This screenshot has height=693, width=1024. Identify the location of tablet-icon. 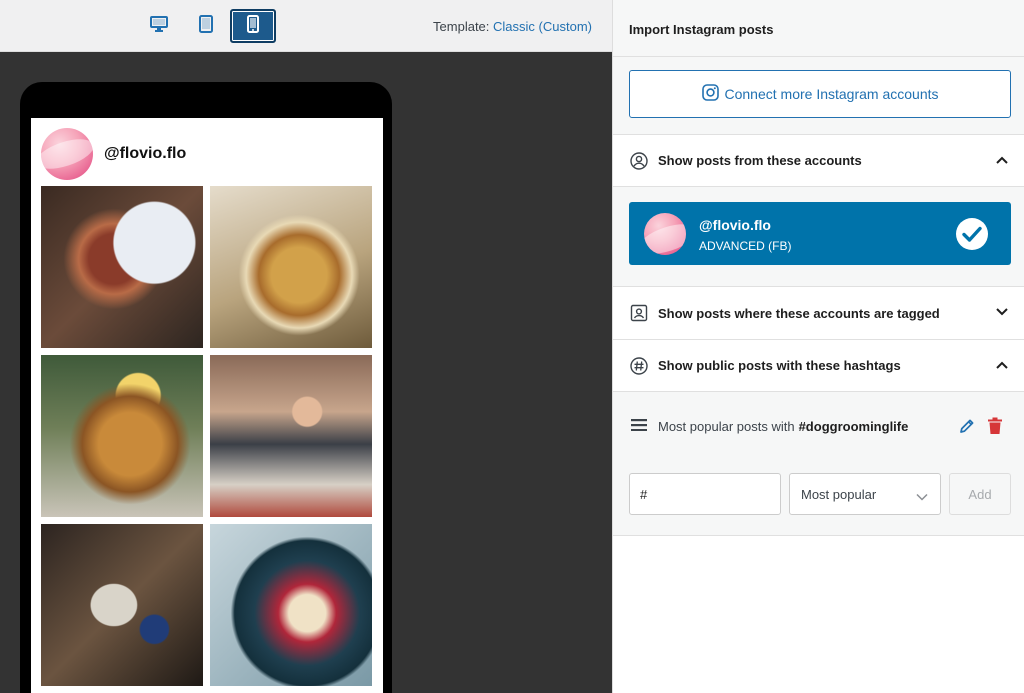
(206, 26).